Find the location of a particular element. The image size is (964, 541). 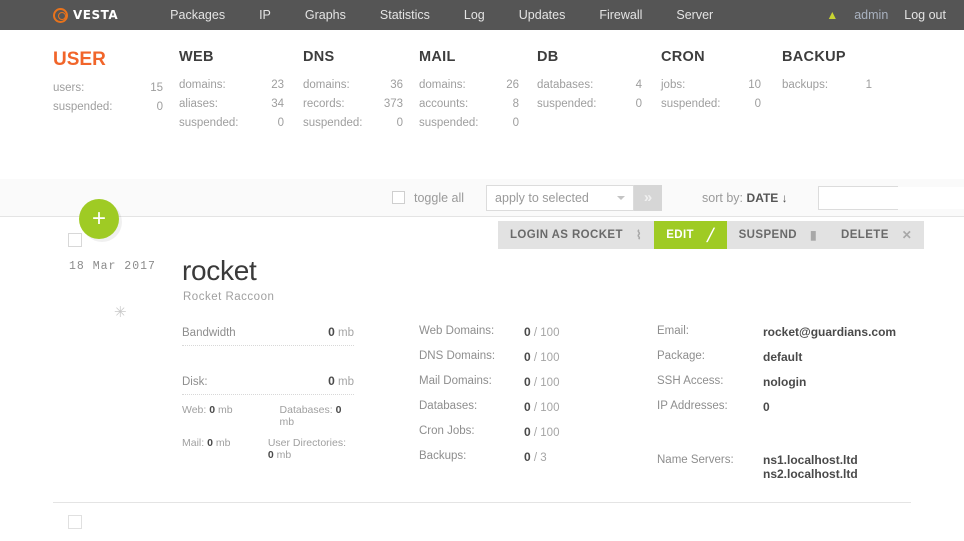

stat-group-web: WEB domains: 23 aliases: 34 suspended: 0 is located at coordinates (231, 92).